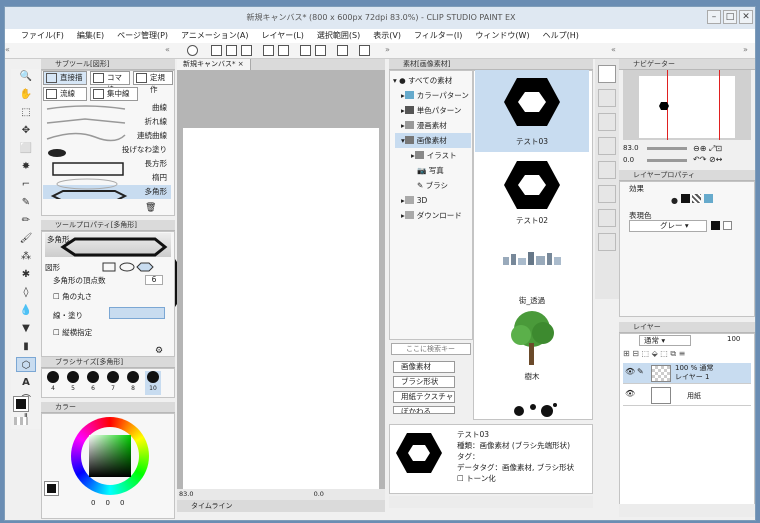  I want to click on material-item-tree: 樹木, so click(532, 347).